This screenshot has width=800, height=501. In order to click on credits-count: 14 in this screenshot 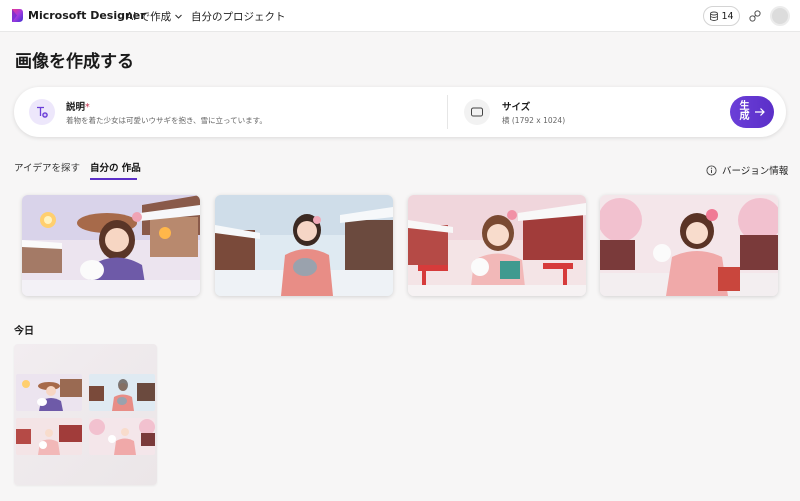, I will do `click(727, 16)`.